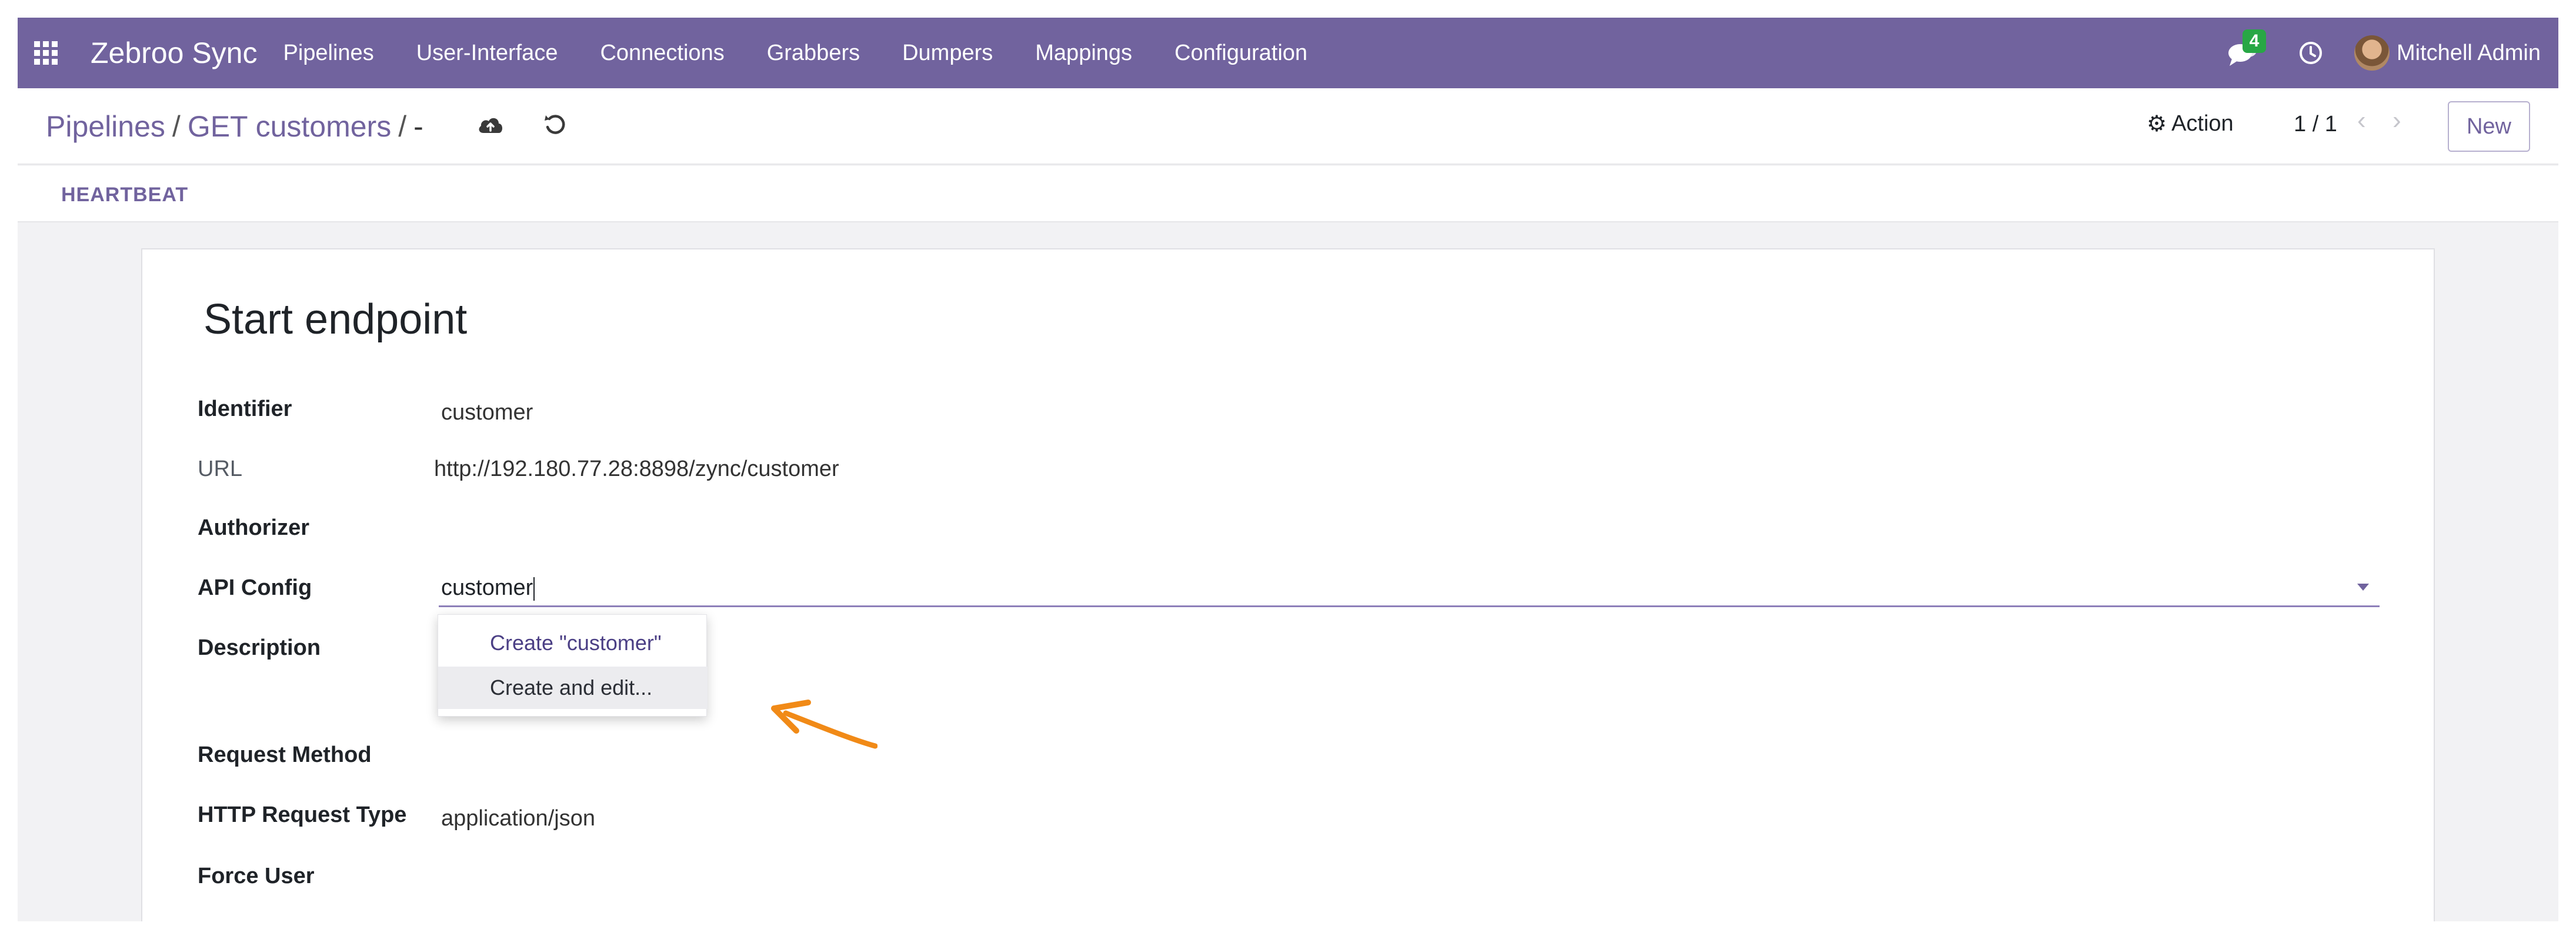 Image resolution: width=2576 pixels, height=939 pixels. I want to click on menu-configuration: Configuration, so click(1240, 54).